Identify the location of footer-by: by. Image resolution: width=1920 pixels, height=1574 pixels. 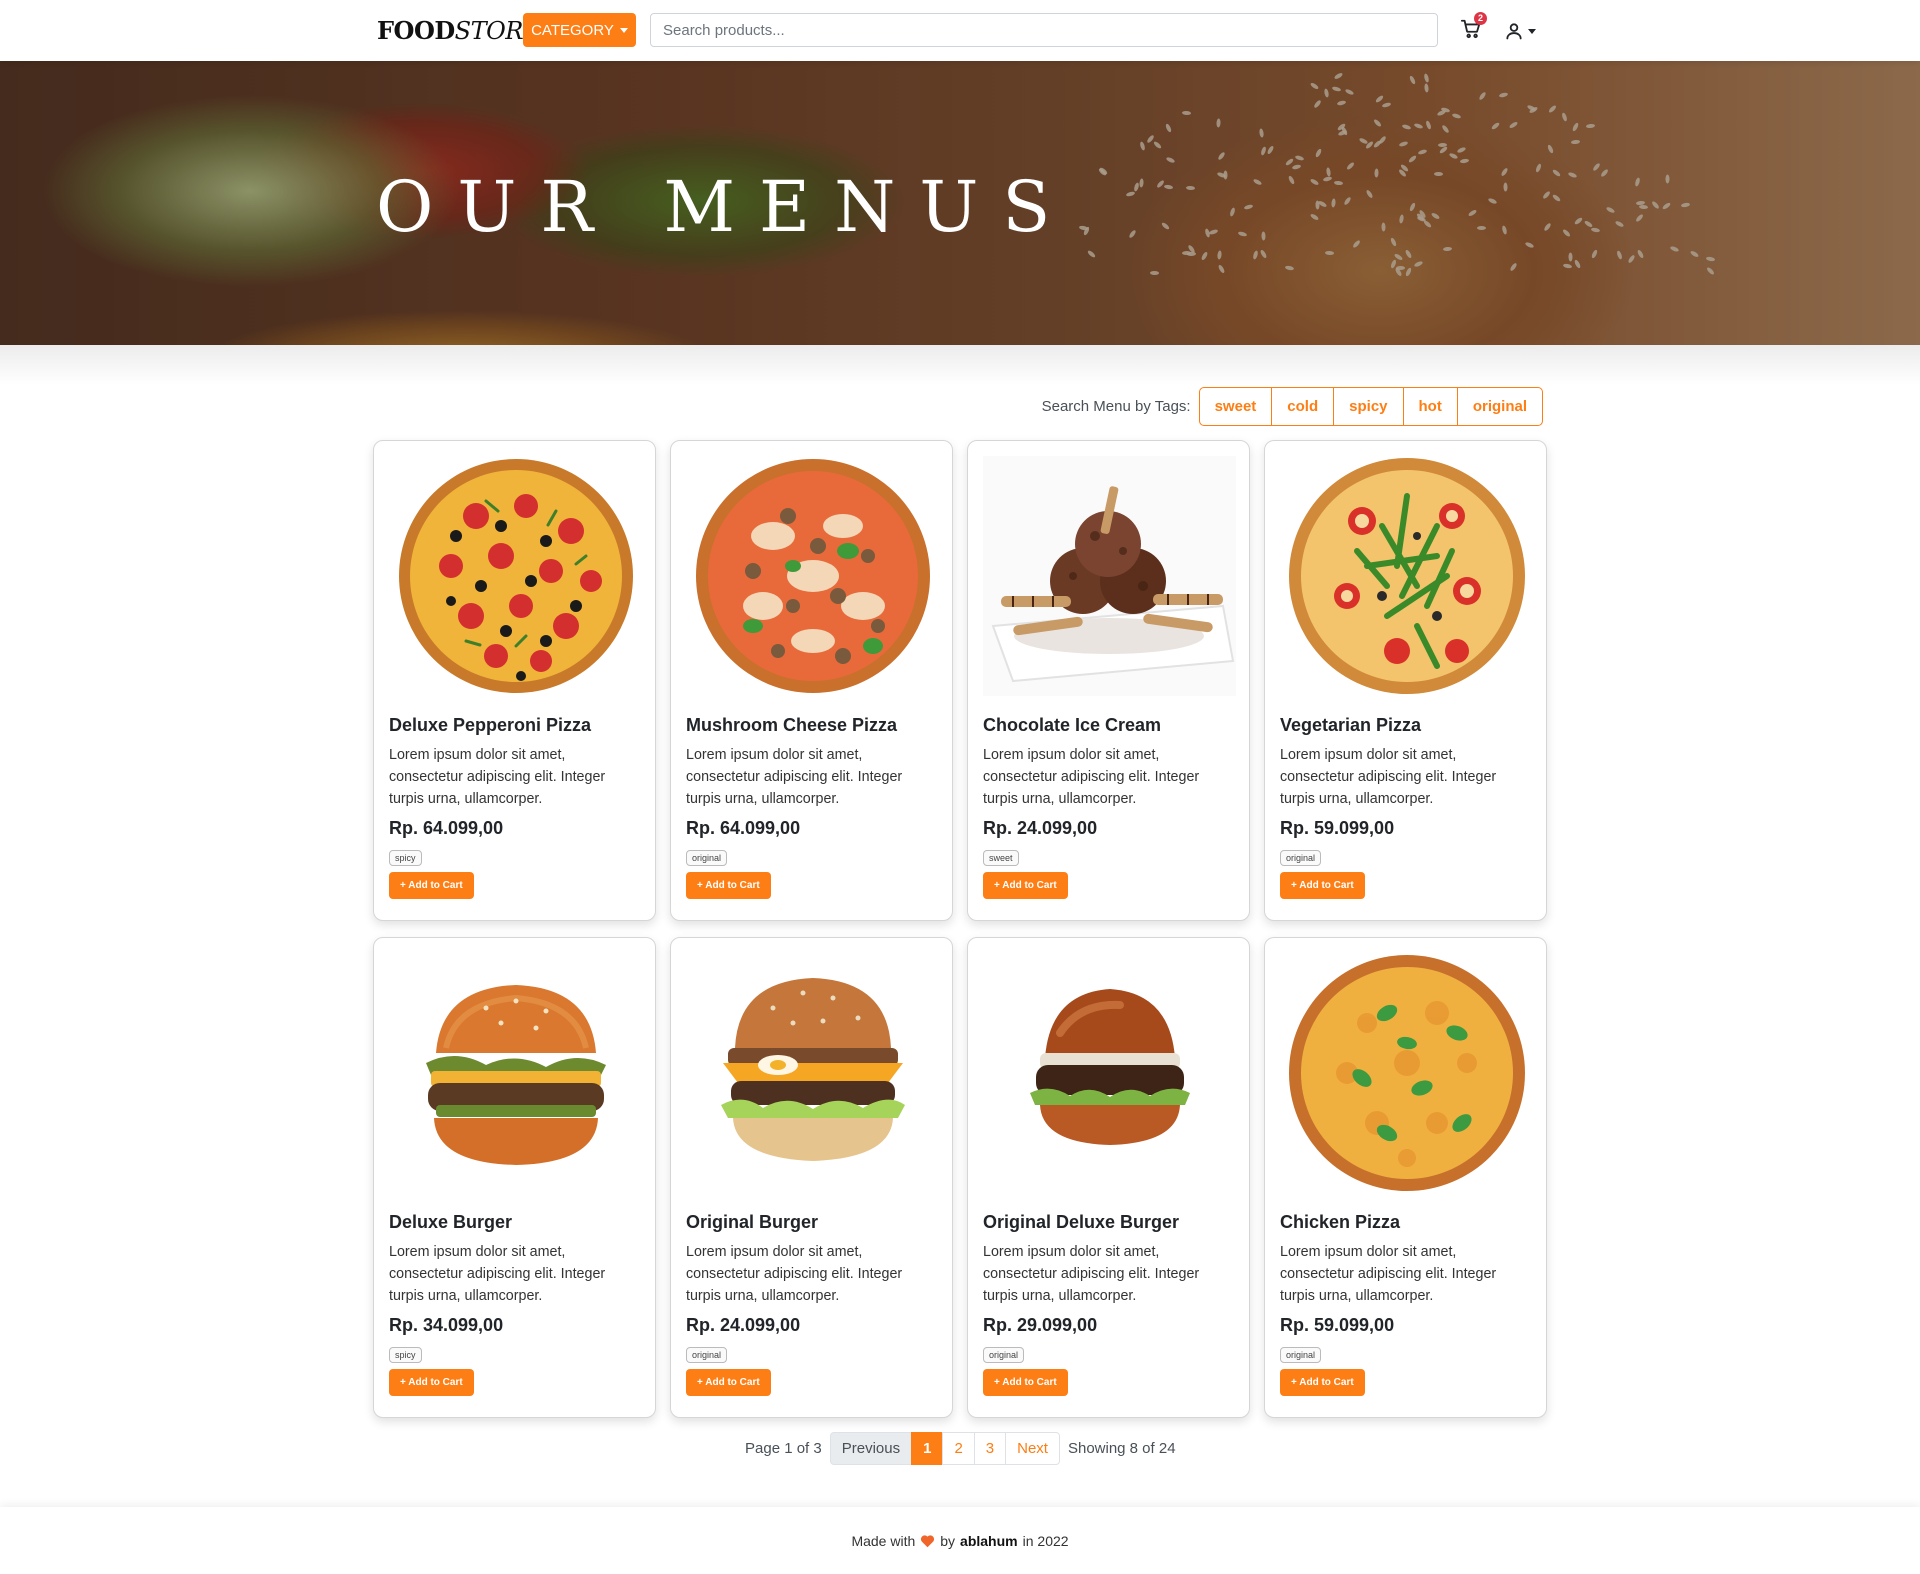
(948, 1540).